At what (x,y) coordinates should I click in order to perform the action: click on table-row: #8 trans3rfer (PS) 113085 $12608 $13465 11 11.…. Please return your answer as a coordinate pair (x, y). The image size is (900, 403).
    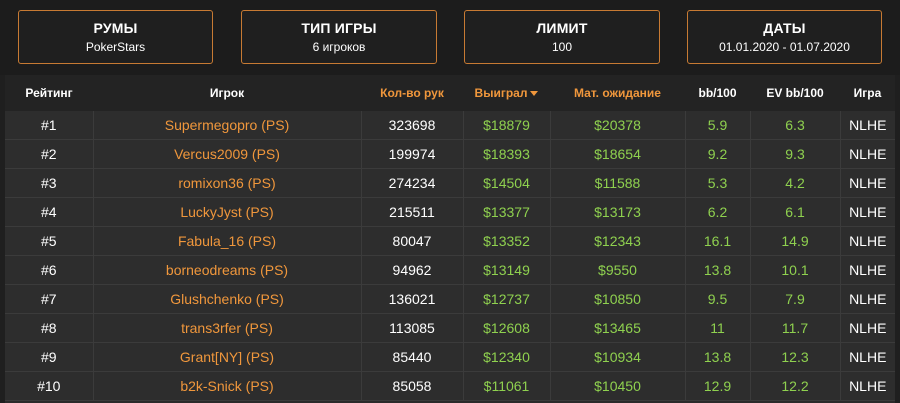
    Looking at the image, I should click on (450, 328).